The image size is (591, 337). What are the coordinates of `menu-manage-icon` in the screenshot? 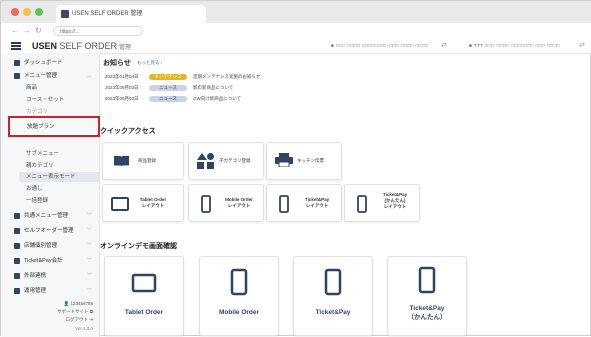 It's located at (17, 76).